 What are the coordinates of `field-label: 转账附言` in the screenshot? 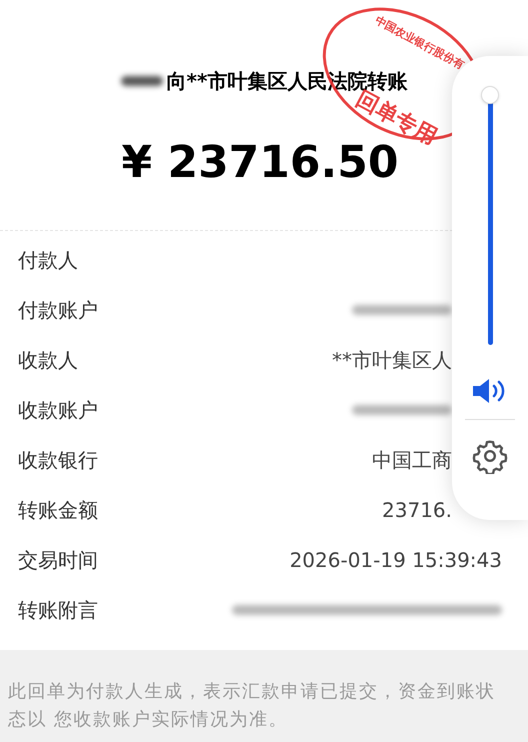 It's located at (58, 610).